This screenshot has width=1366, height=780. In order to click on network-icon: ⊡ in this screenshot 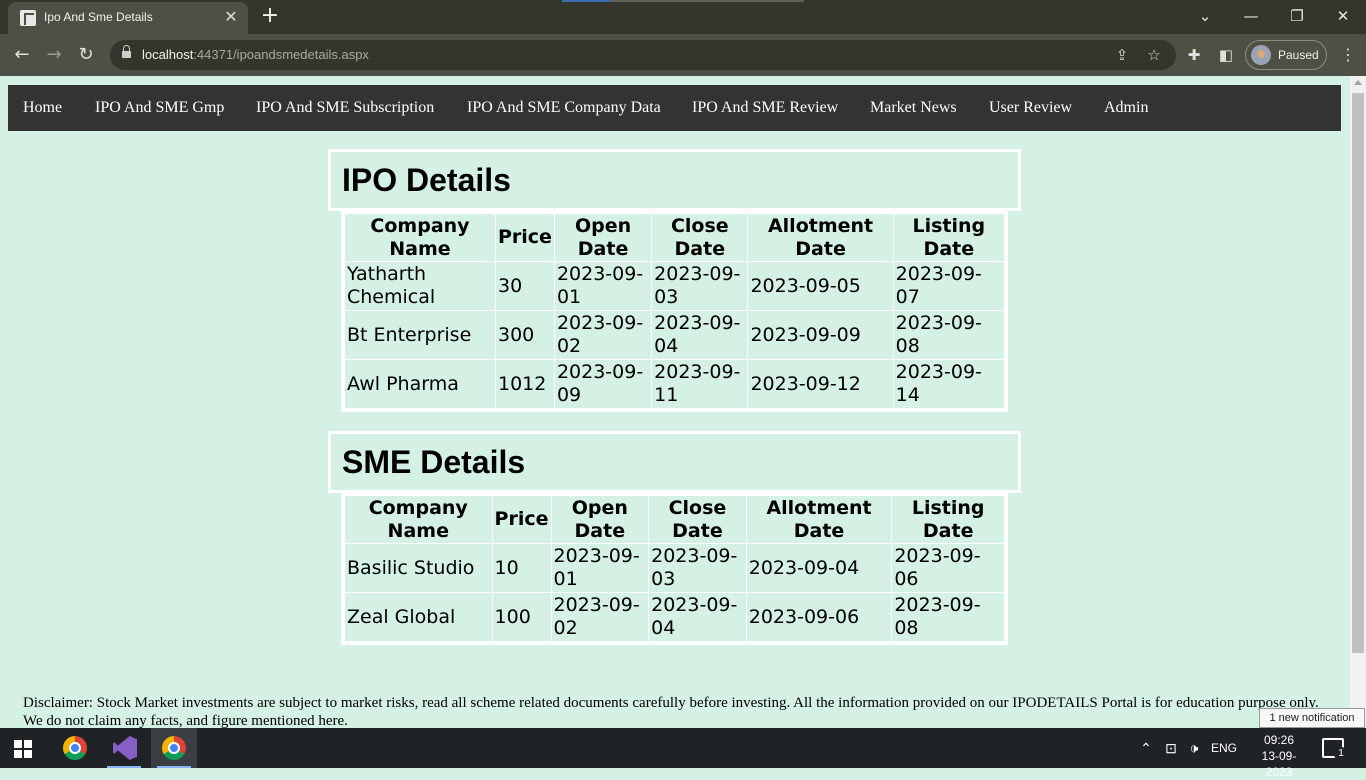, I will do `click(1171, 748)`.